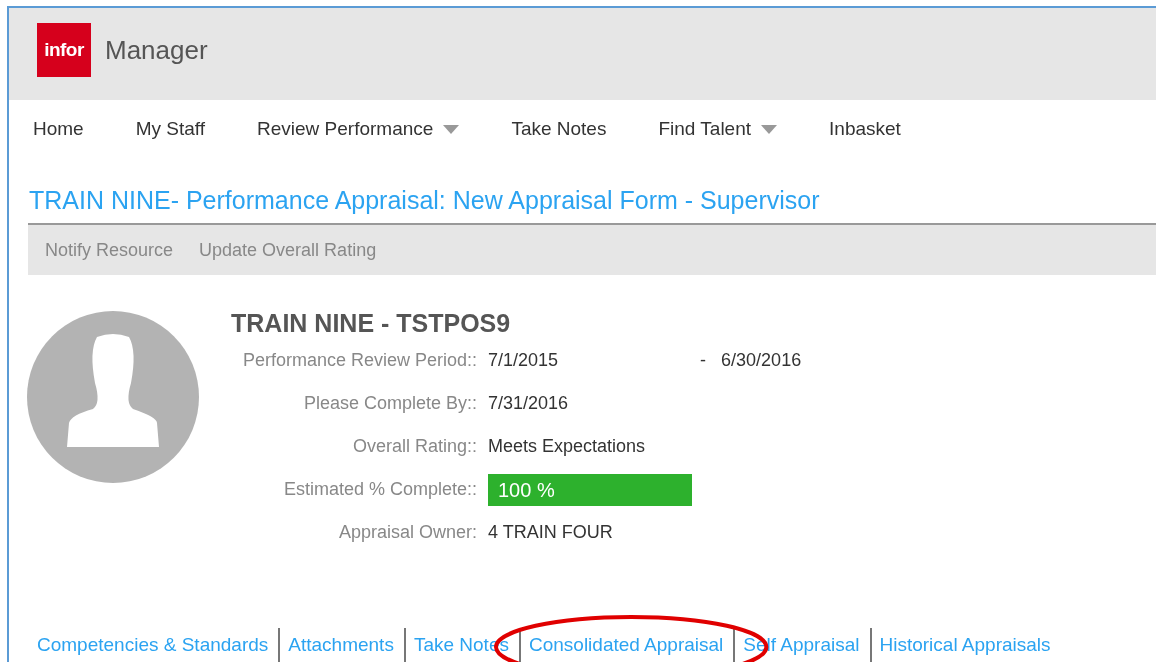 This screenshot has height=662, width=1156. I want to click on app-title: Manager, so click(156, 50).